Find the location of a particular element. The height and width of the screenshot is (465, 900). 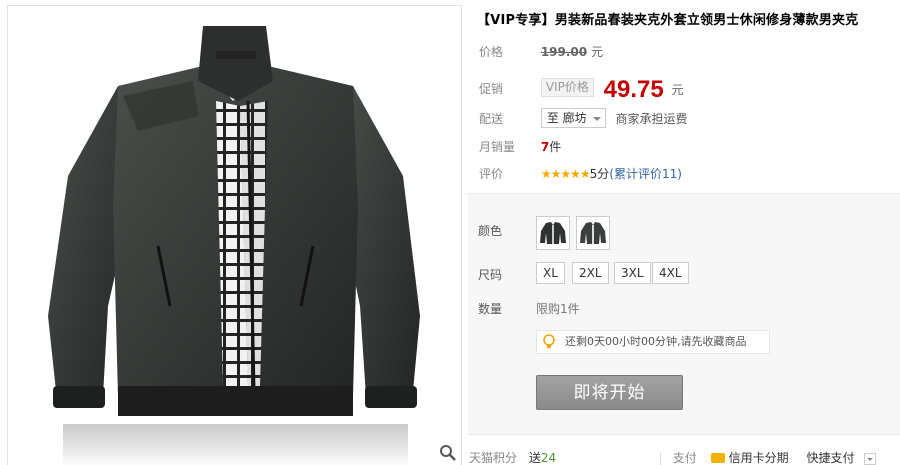

promo-currency: 元 is located at coordinates (677, 89).